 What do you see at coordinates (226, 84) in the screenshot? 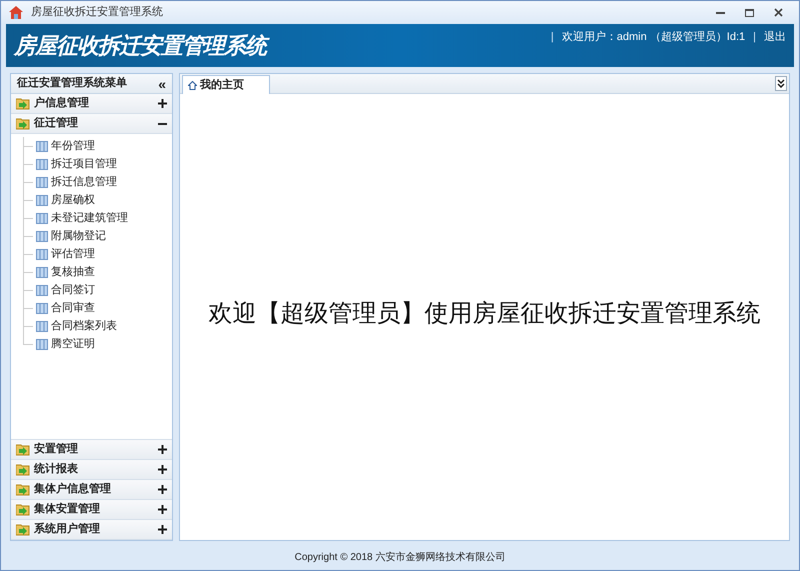
I see `tab: 我的主页` at bounding box center [226, 84].